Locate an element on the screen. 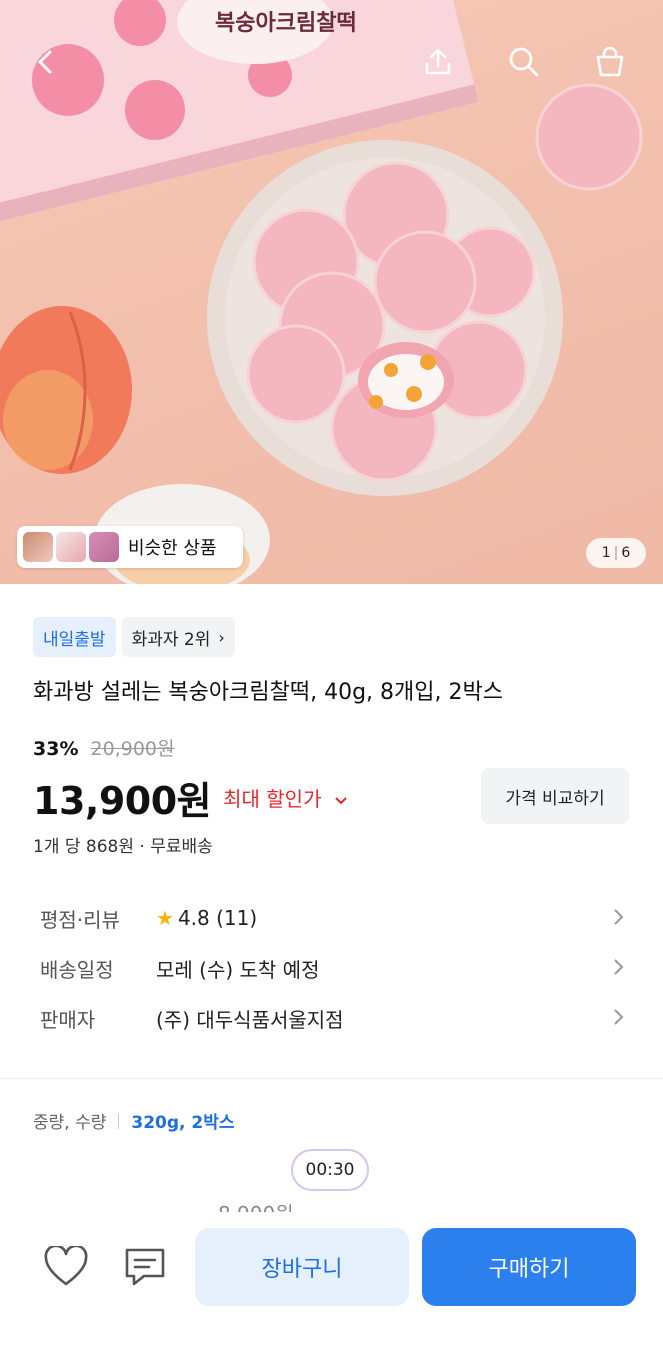  wishlist-button is located at coordinates (66, 1267).